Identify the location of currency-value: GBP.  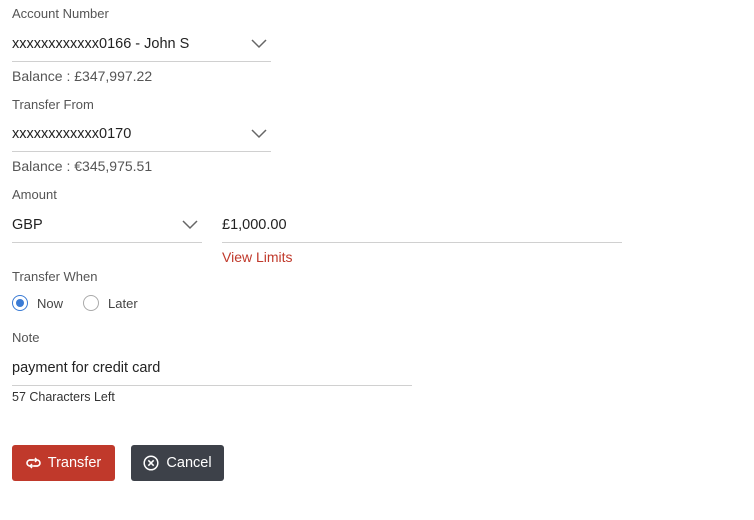
(27, 224).